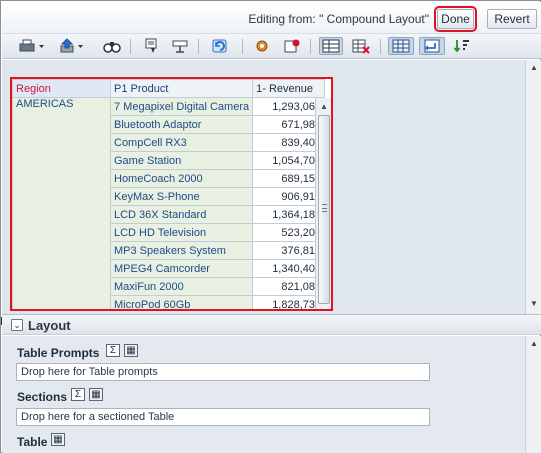  Describe the element at coordinates (181, 302) in the screenshot. I see `product-cell: MicroPod 60Gb` at that location.